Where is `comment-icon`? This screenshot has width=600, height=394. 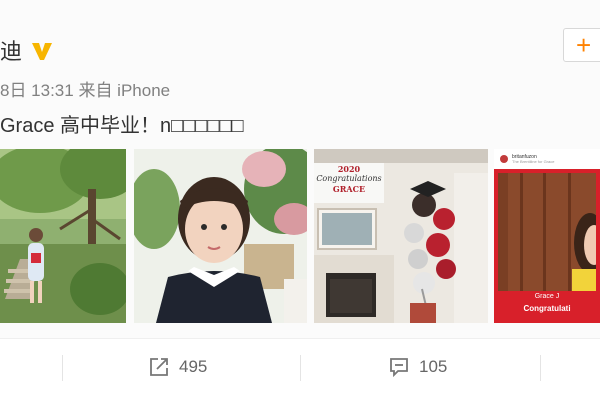
comment-icon is located at coordinates (399, 368).